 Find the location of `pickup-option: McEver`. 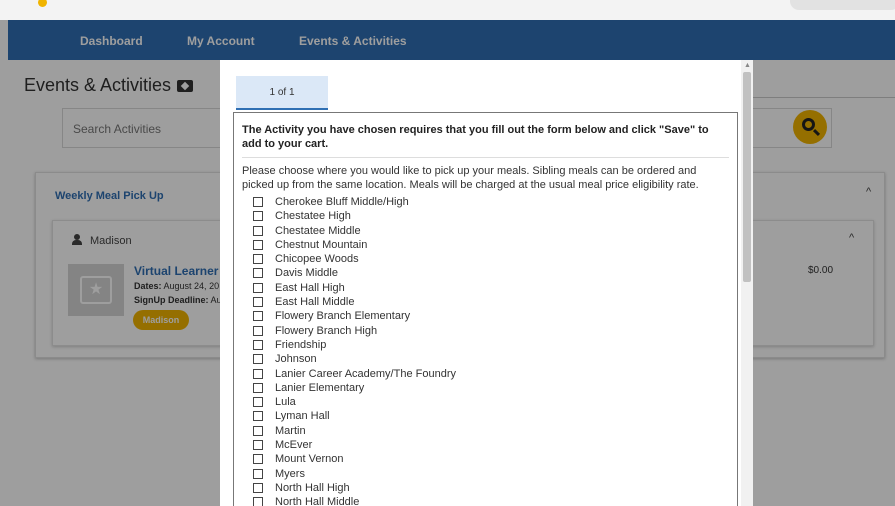

pickup-option: McEver is located at coordinates (485, 445).